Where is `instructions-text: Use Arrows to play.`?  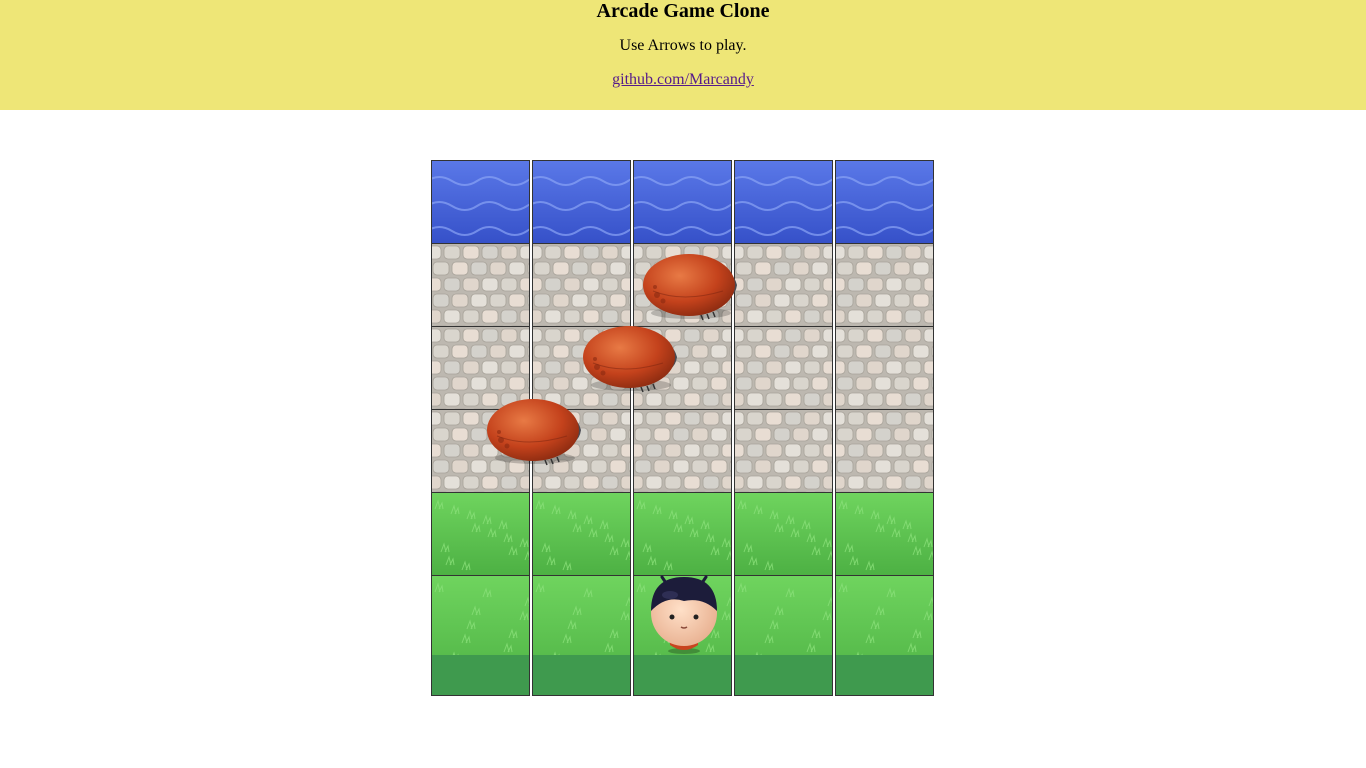 instructions-text: Use Arrows to play. is located at coordinates (683, 45).